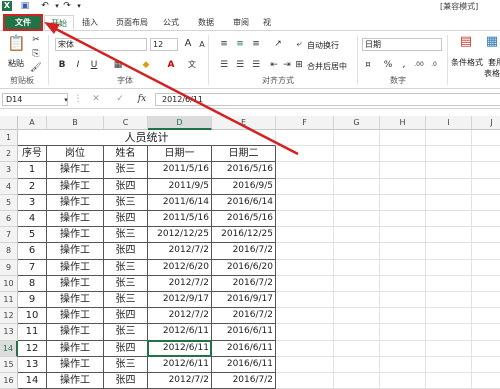 The image size is (500, 389). I want to click on table-cell: 2012/7/2, so click(180, 381).